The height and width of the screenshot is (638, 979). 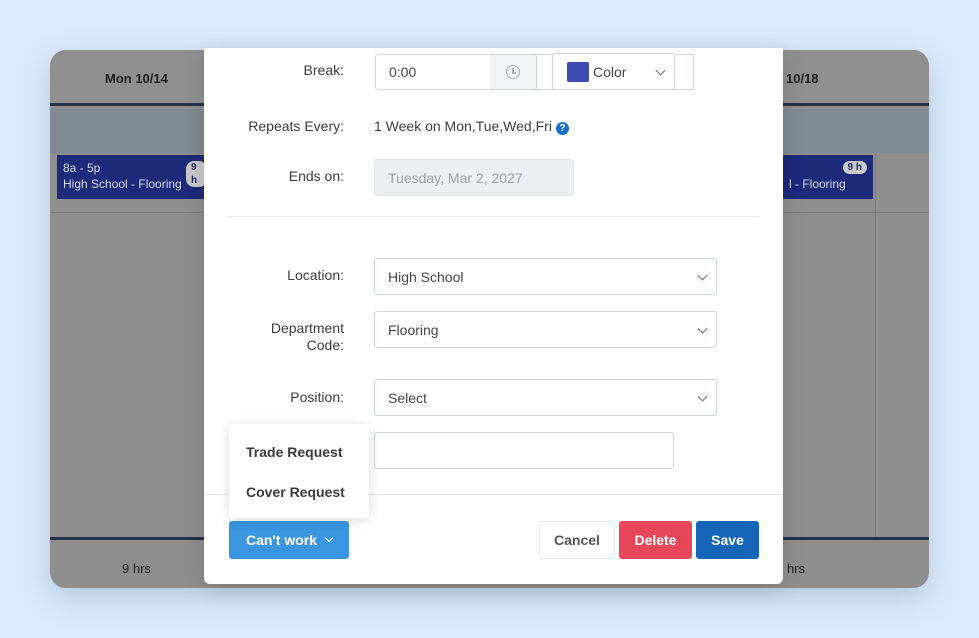 What do you see at coordinates (403, 72) in the screenshot?
I see `break-value: 0:00` at bounding box center [403, 72].